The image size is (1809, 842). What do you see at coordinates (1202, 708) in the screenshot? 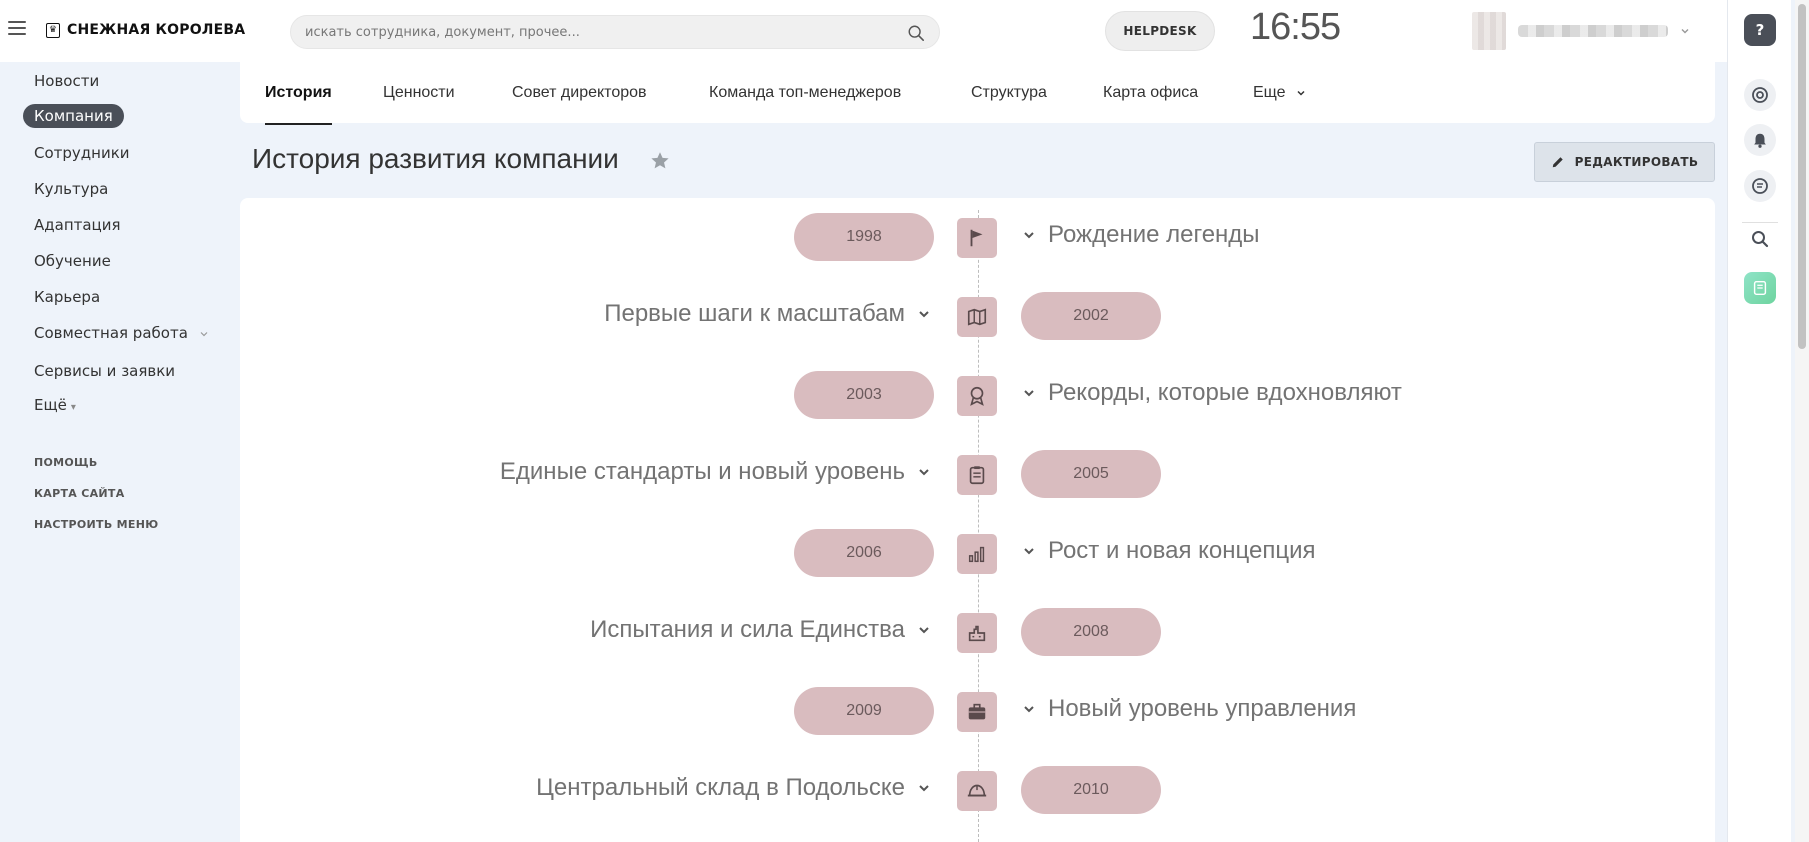
I see `timeline-title-text: Новый уровень управления` at bounding box center [1202, 708].